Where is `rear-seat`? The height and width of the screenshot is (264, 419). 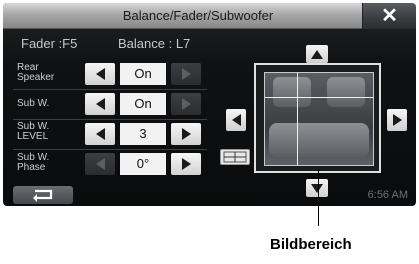 rear-seat is located at coordinates (319, 140).